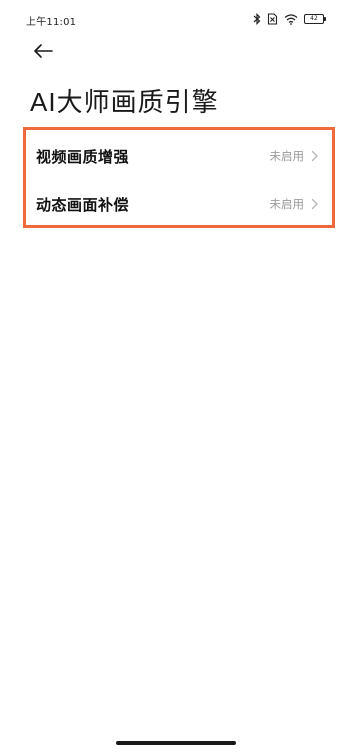  Describe the element at coordinates (175, 18) in the screenshot. I see `status-bar: 上午11:01 42` at that location.